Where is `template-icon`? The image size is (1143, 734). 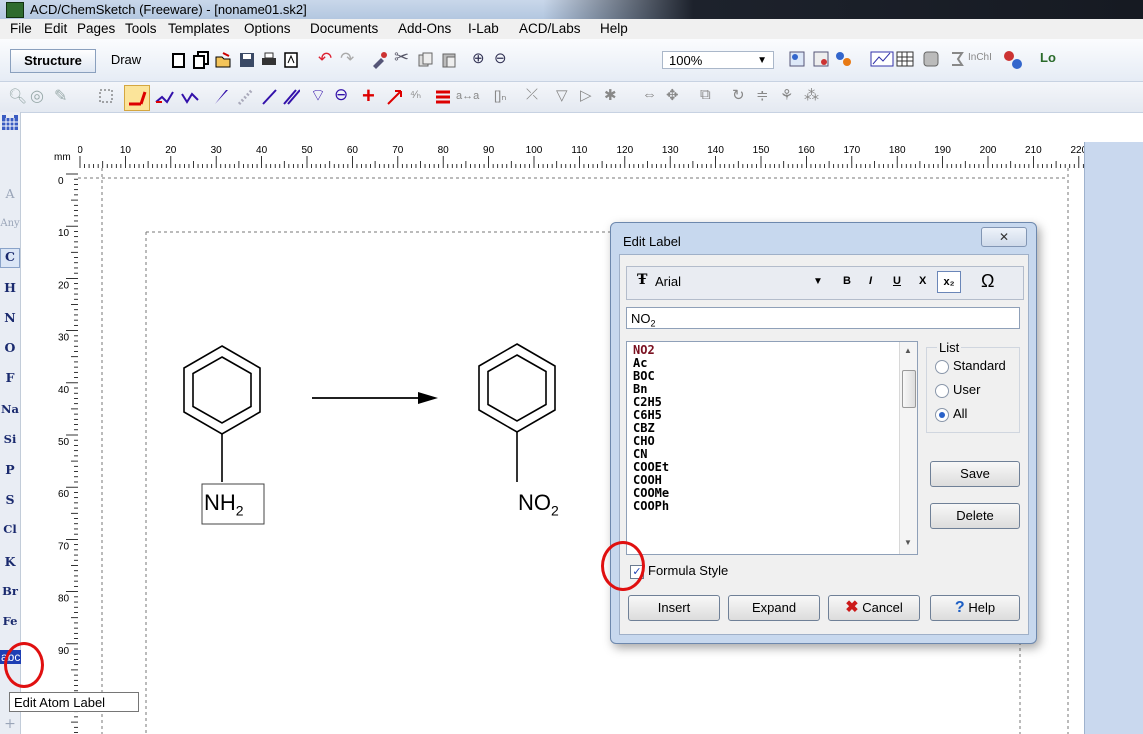 template-icon is located at coordinates (797, 59).